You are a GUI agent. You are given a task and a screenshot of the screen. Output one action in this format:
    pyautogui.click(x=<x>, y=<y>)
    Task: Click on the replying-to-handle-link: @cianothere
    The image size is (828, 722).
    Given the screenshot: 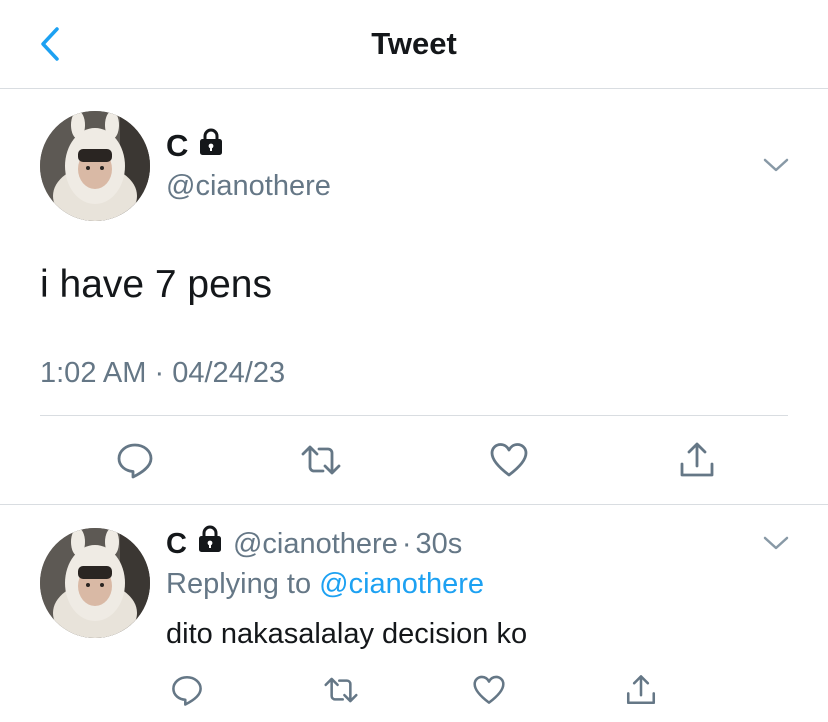 What is the action you would take?
    pyautogui.click(x=401, y=584)
    